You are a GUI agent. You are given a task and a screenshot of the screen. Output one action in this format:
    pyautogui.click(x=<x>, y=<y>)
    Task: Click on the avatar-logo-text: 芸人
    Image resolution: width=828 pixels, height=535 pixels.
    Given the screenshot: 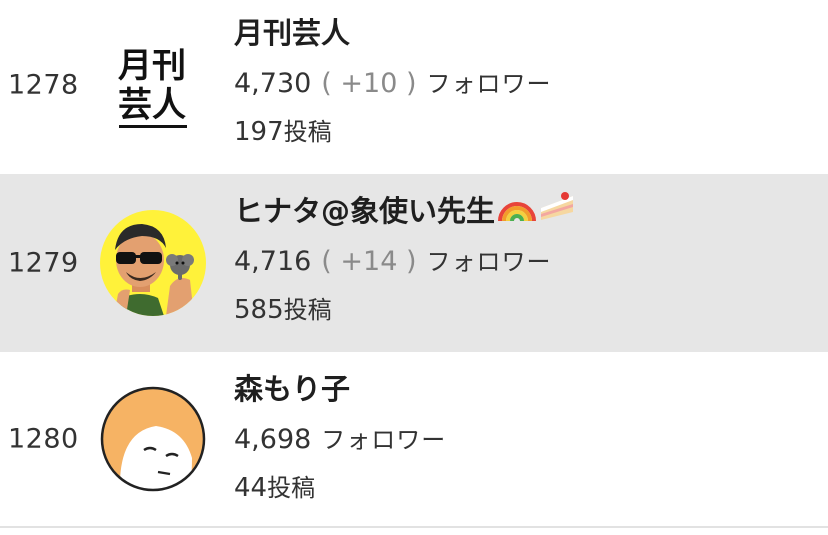 What is the action you would take?
    pyautogui.click(x=152, y=105)
    